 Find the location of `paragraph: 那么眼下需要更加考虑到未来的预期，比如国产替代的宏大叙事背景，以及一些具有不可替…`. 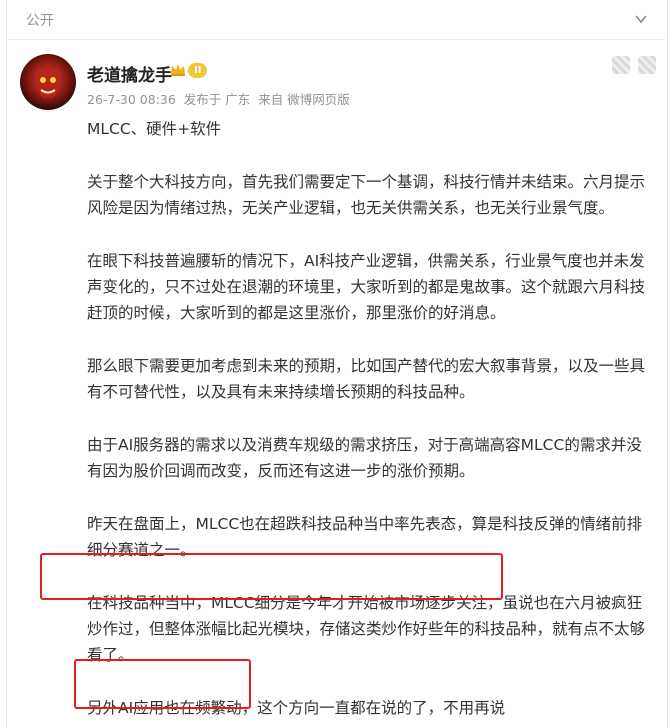

paragraph: 那么眼下需要更加考虑到未来的预期，比如国产替代的宏大叙事背景，以及一些具有不可替… is located at coordinates (366, 379).